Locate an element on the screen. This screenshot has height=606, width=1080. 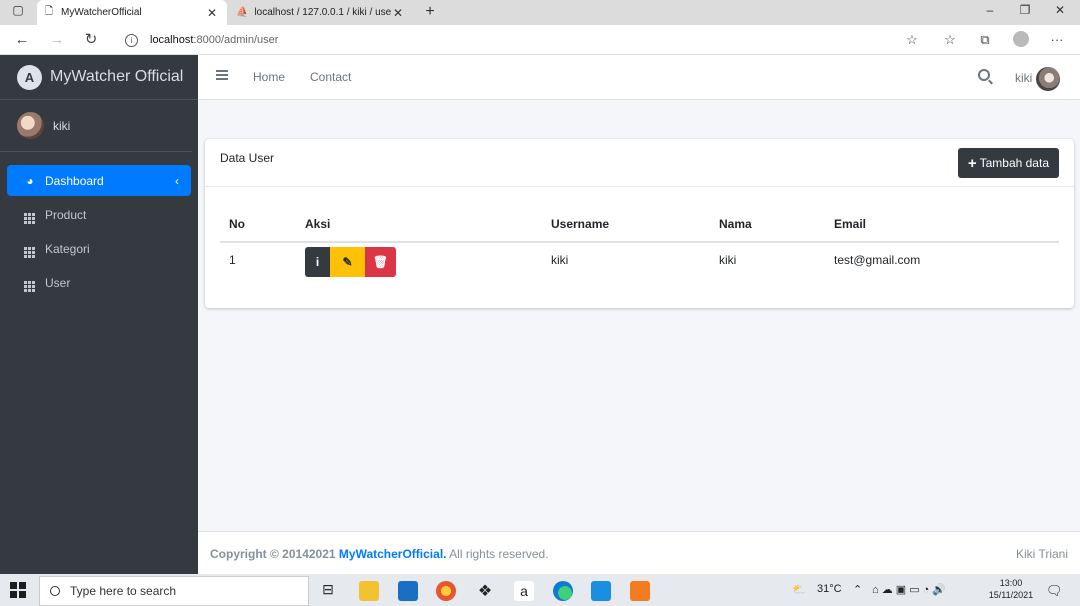
detail-button: i is located at coordinates (317, 262).